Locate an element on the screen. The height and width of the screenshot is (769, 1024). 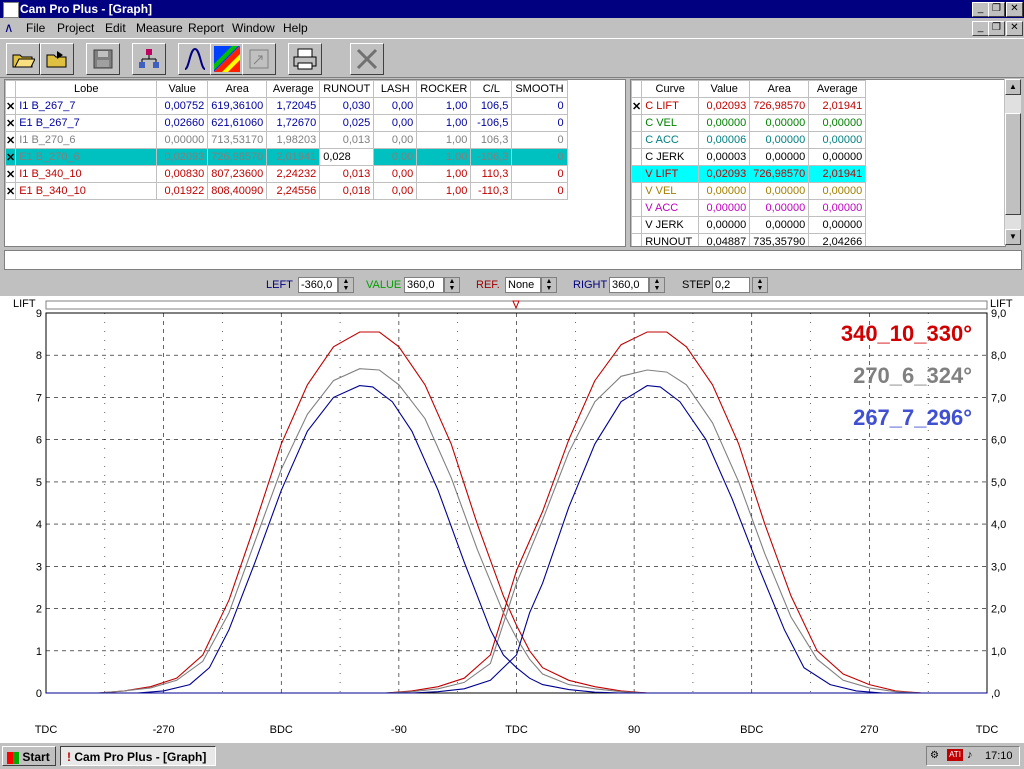
col-lobe: Lobe is located at coordinates (86, 89).